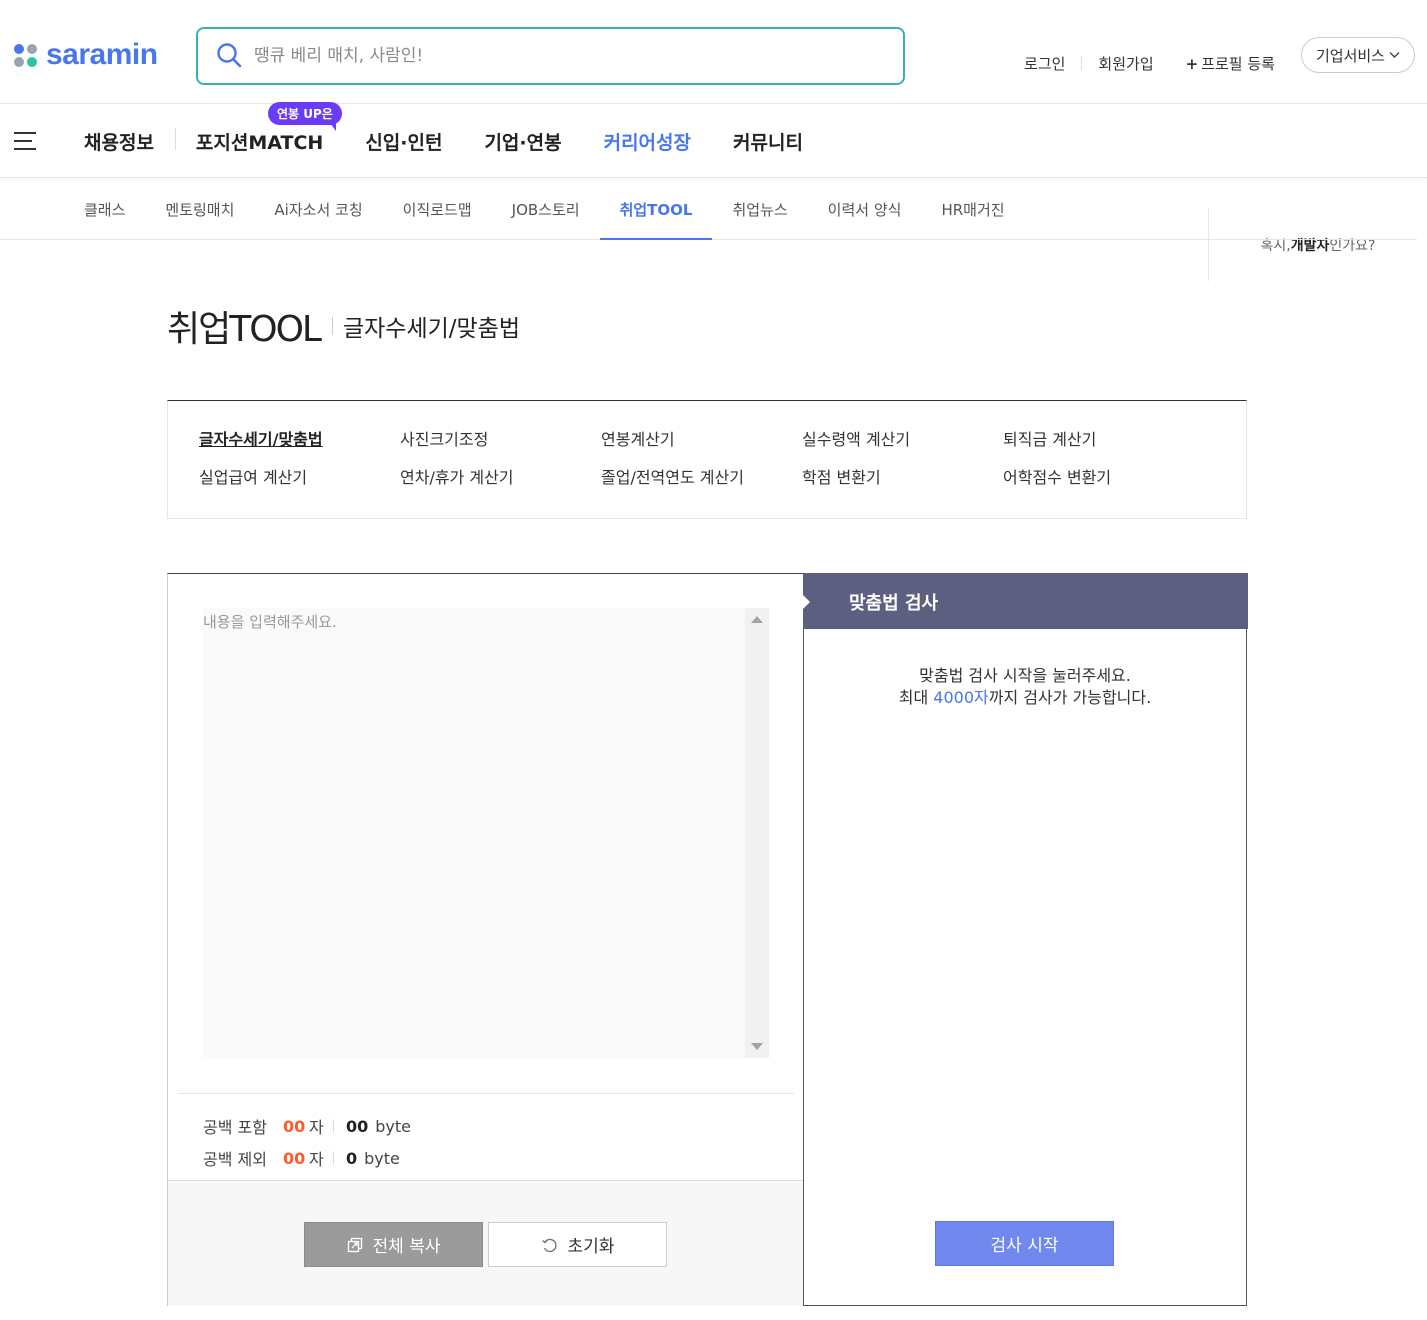 The height and width of the screenshot is (1320, 1427). I want to click on profile-register-label: 프로필 등록, so click(1238, 63).